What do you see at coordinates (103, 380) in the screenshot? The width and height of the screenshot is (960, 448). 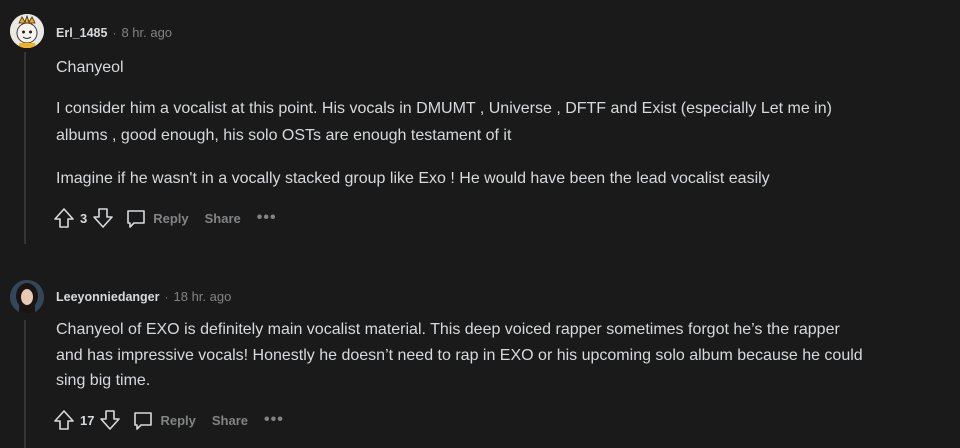 I see `comment-paragraph: sing big time.` at bounding box center [103, 380].